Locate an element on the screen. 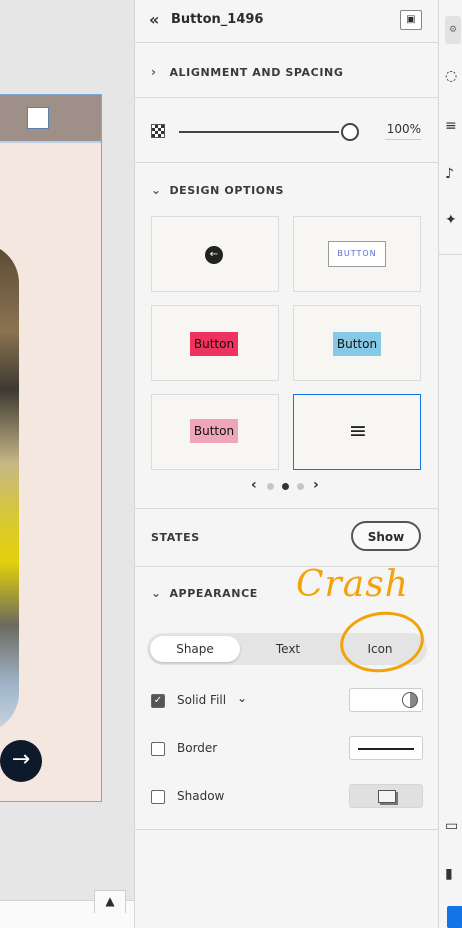 The width and height of the screenshot is (462, 928). alignment-section: › ALIGNMENT AND SPACING is located at coordinates (286, 70).